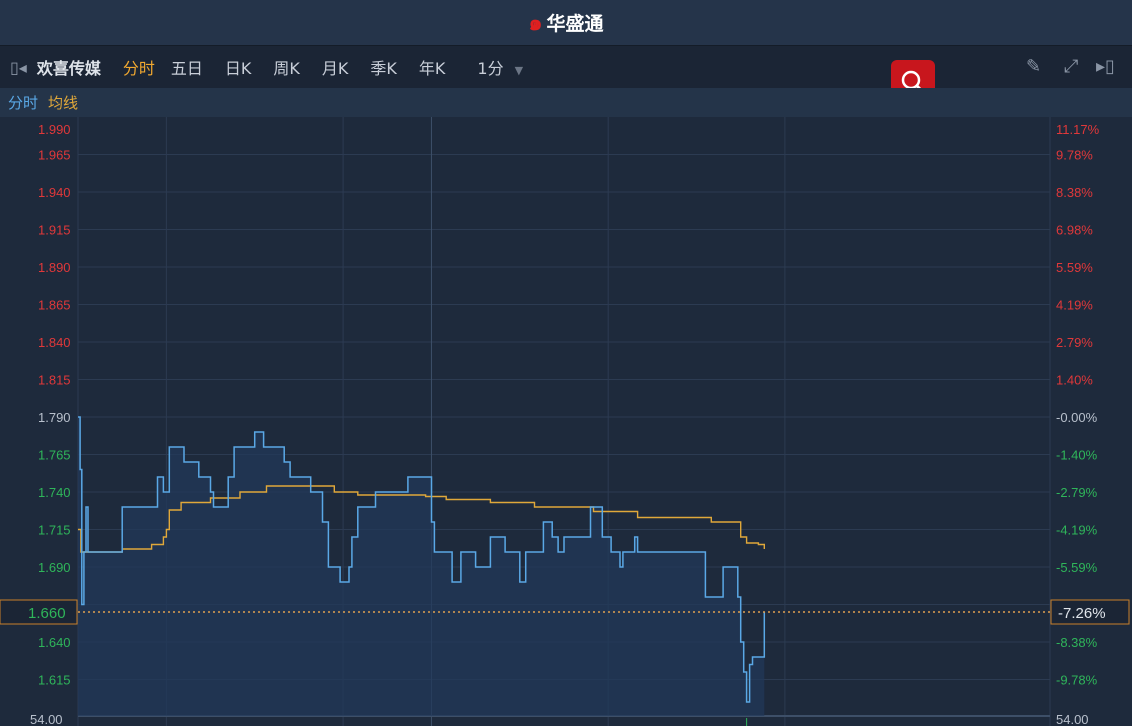 This screenshot has width=1132, height=726. Describe the element at coordinates (1074, 267) in the screenshot. I see `percent-tick-label: 5.59%` at that location.